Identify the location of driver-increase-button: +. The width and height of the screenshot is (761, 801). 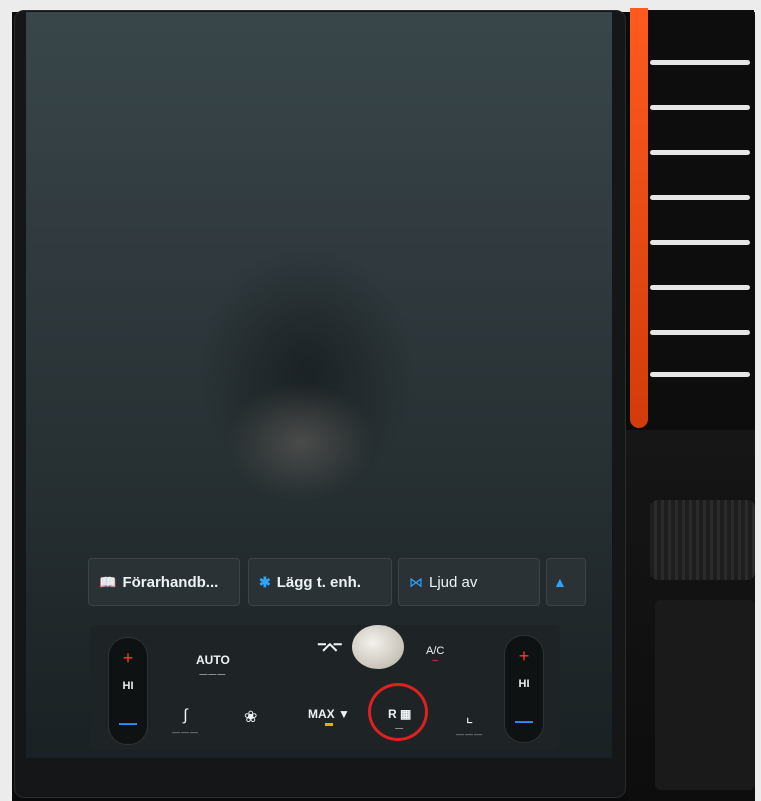
(128, 658).